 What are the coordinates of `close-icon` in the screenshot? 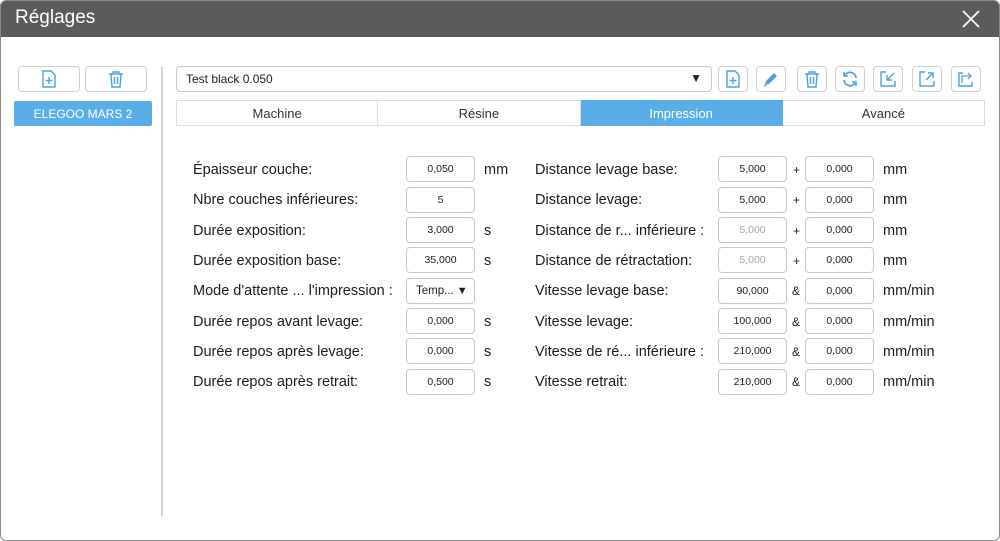 It's located at (971, 19).